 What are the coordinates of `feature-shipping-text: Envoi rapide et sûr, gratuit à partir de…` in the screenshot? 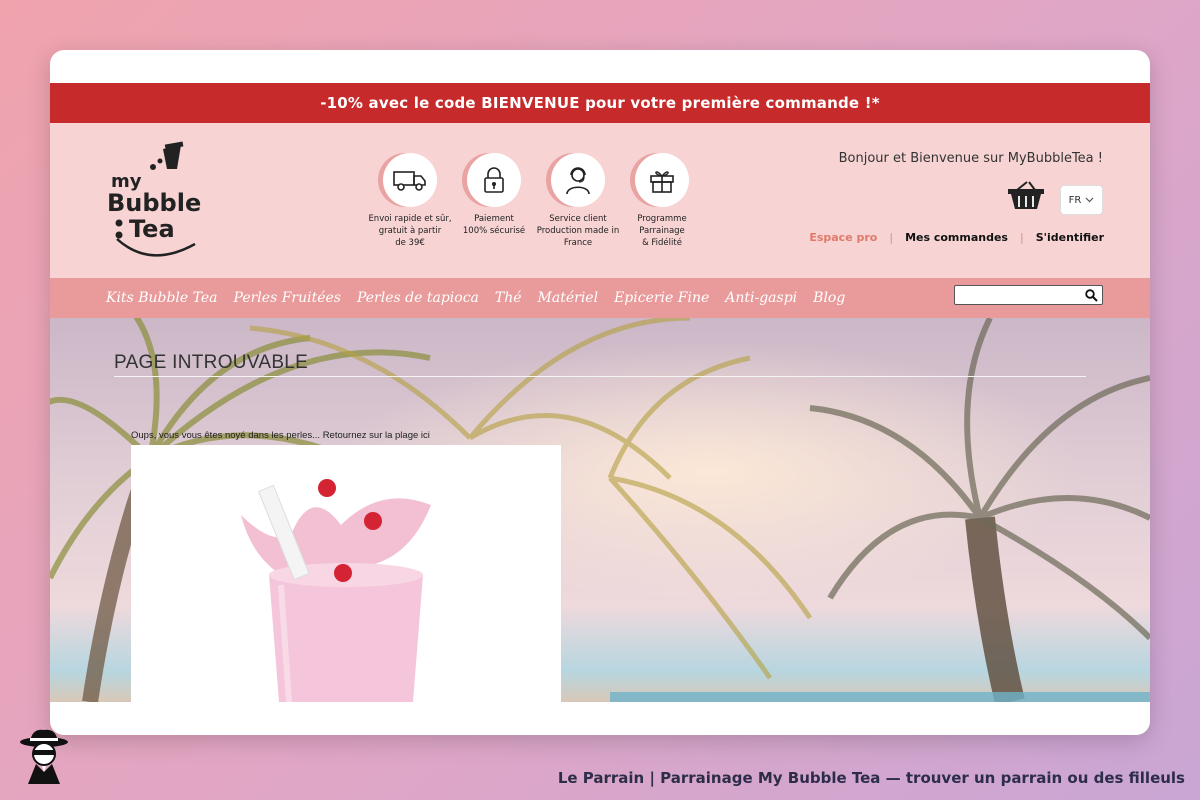 It's located at (410, 231).